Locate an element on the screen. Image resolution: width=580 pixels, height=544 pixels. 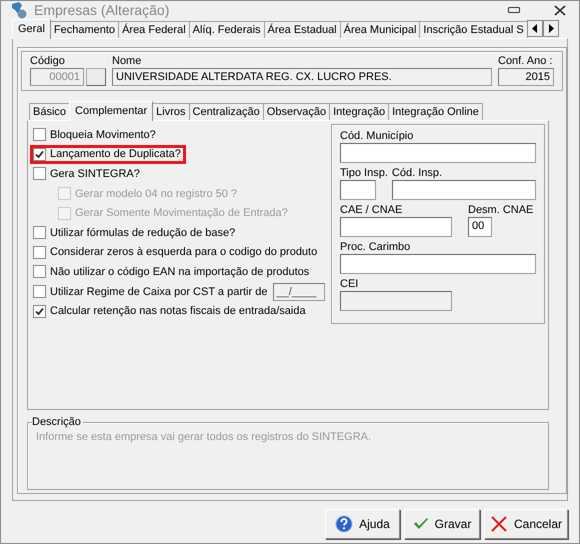
checkbox-label: Utilizar fórmulas de redução de base? is located at coordinates (143, 232).